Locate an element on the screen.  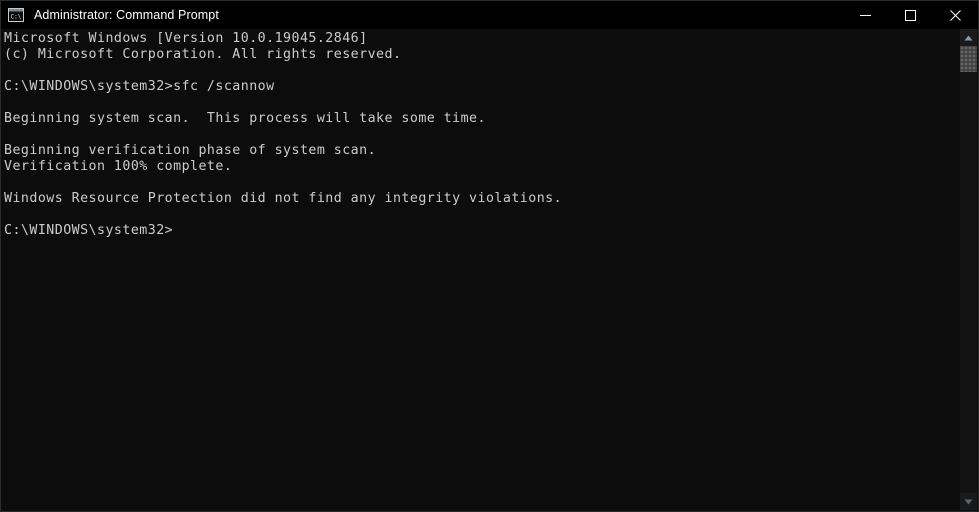
svg-text: C:\ is located at coordinates (16, 17).